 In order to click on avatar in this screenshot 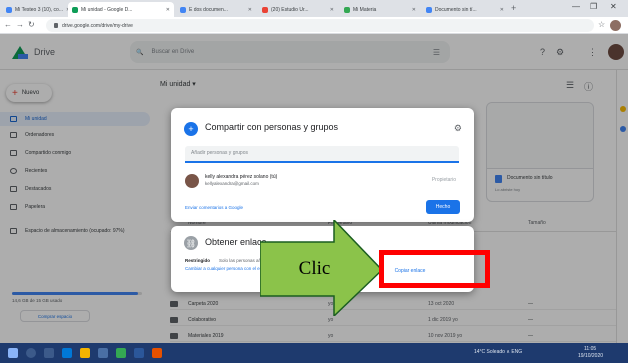, I will do `click(192, 181)`.